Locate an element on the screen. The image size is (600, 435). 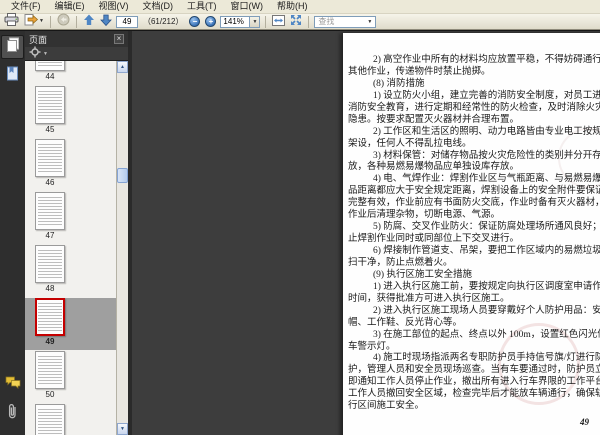
scrollbar-thumb is located at coordinates (122, 175).